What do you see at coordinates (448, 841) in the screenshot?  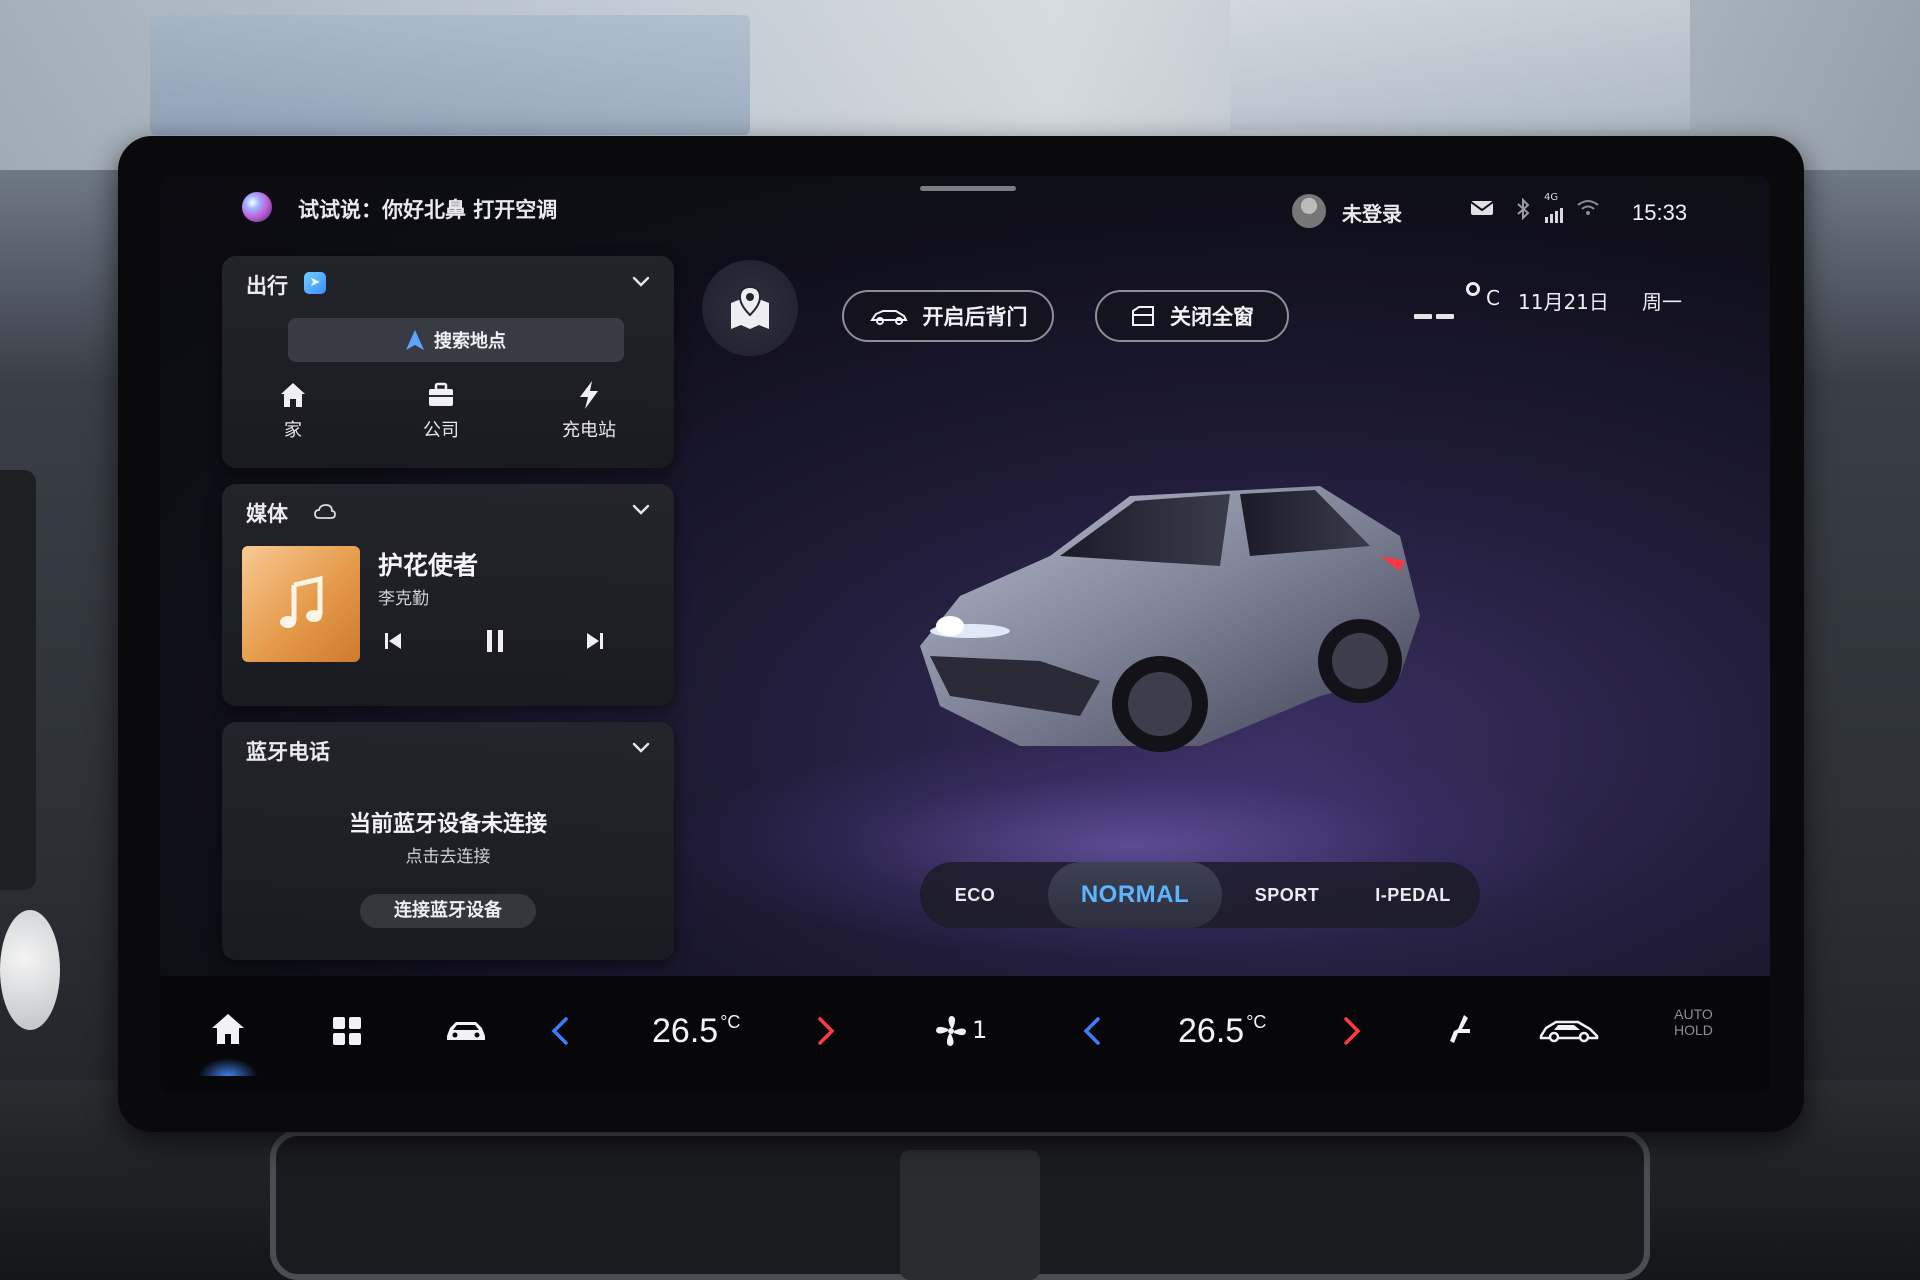 I see `bluetooth-phone-card: 蓝牙电话 当前蓝牙设备未连接 点击去连接 连接蓝牙设备` at bounding box center [448, 841].